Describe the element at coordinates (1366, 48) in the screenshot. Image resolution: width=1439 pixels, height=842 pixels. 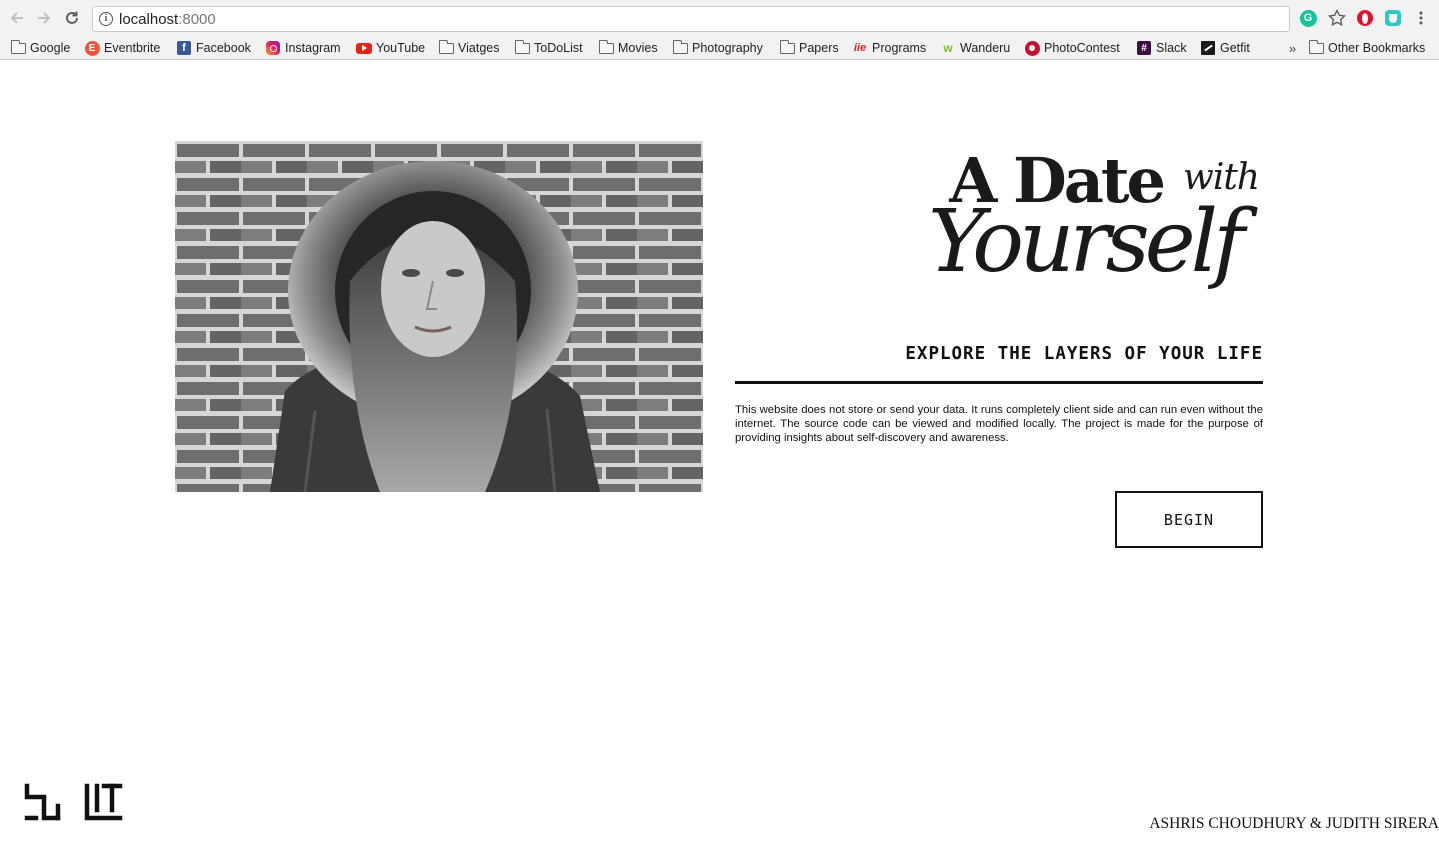
I see `bookmark-other-bookmarks: Other Bookmarks` at that location.